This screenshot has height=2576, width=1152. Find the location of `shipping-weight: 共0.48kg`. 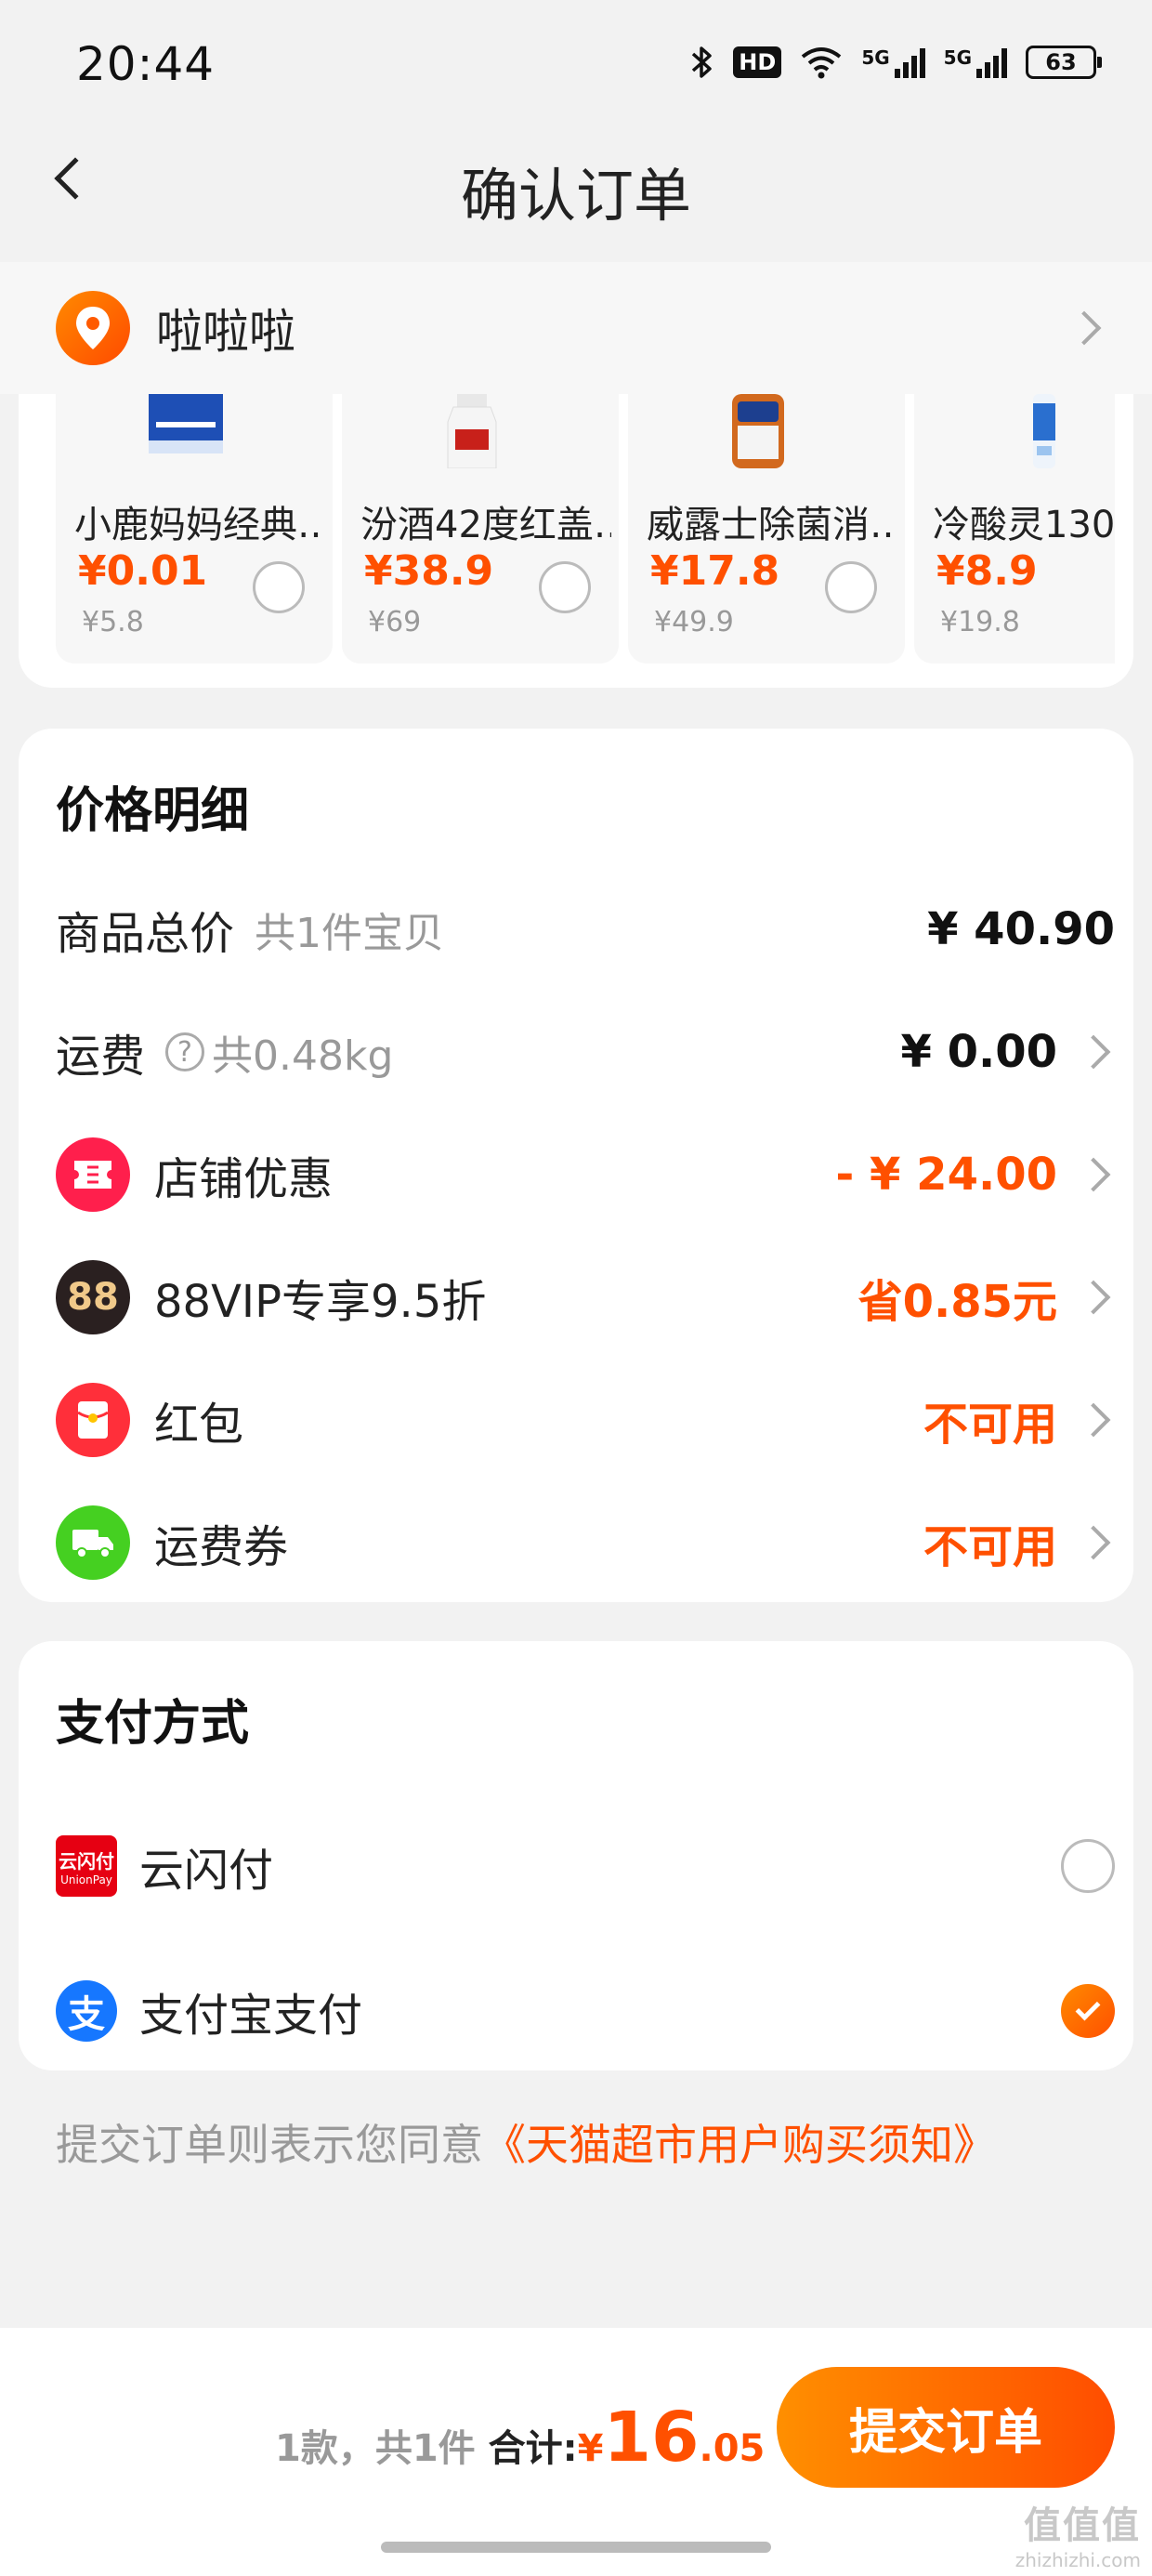

shipping-weight: 共0.48kg is located at coordinates (303, 1056).